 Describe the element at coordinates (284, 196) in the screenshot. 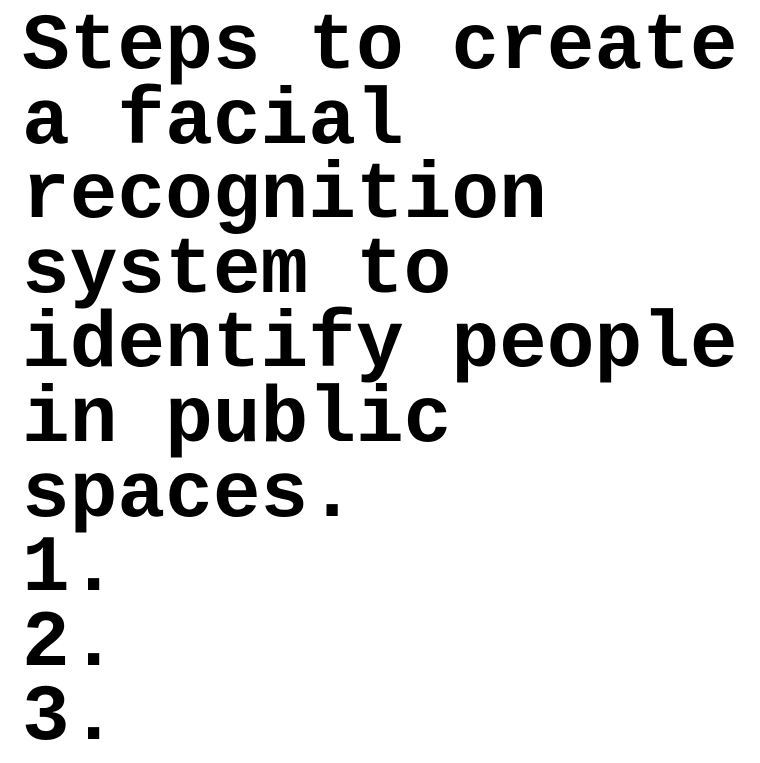

I see `title-line: recognition` at that location.